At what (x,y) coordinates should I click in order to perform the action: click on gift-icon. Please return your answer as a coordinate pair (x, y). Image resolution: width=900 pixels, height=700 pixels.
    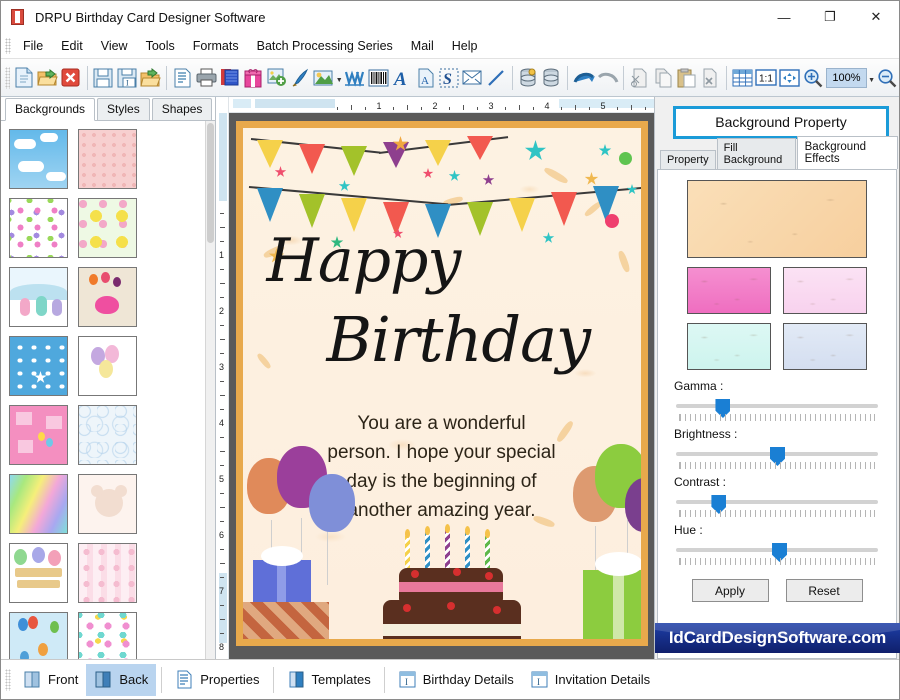
    Looking at the image, I should click on (253, 78).